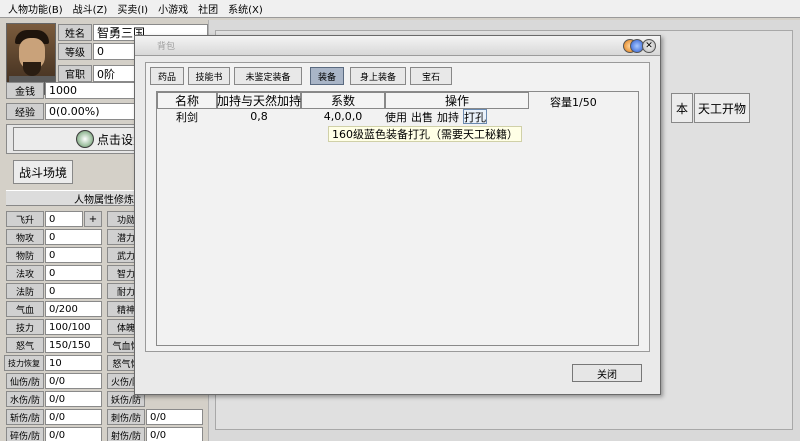 The height and width of the screenshot is (441, 800). Describe the element at coordinates (475, 116) in the screenshot. I see `punch-hole-action: 打孔` at that location.